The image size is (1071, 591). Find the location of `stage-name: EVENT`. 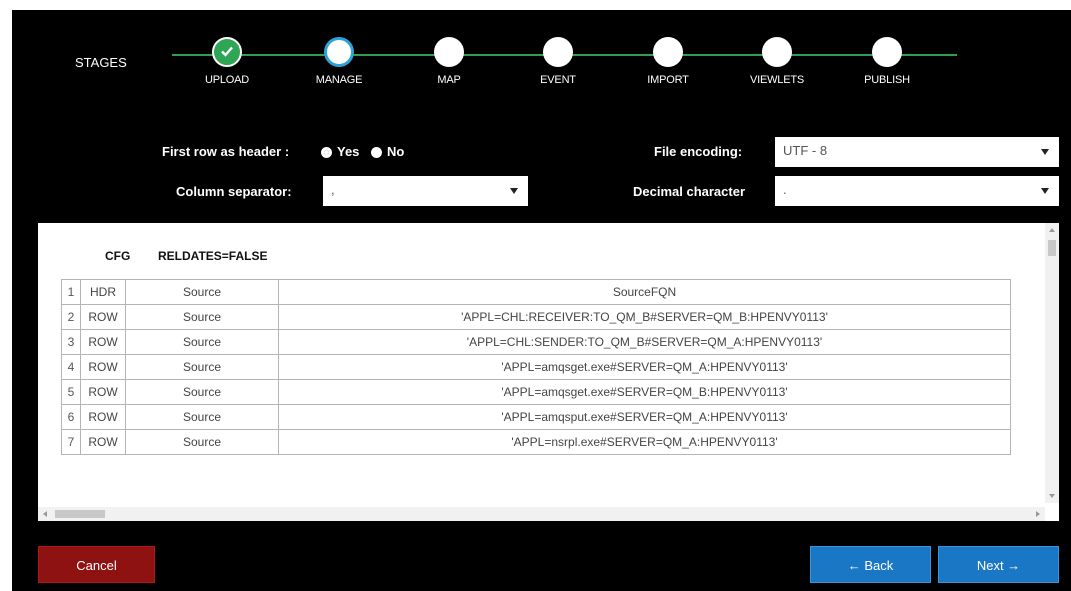

stage-name: EVENT is located at coordinates (558, 80).